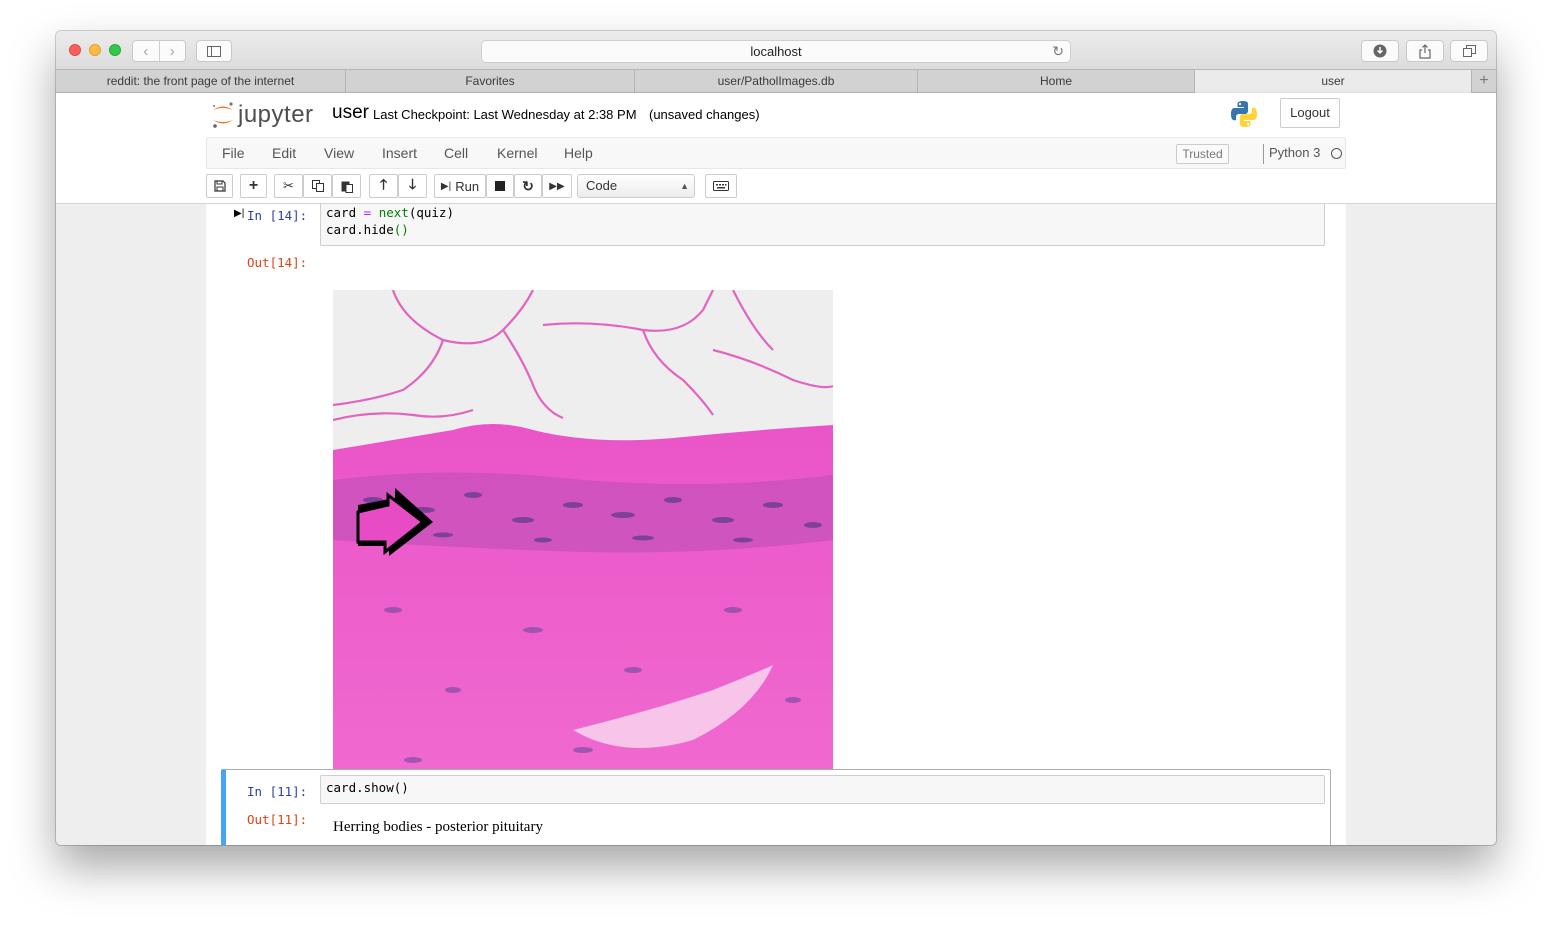 This screenshot has width=1552, height=925. I want to click on jupyter-logo: jupyter, so click(262, 115).